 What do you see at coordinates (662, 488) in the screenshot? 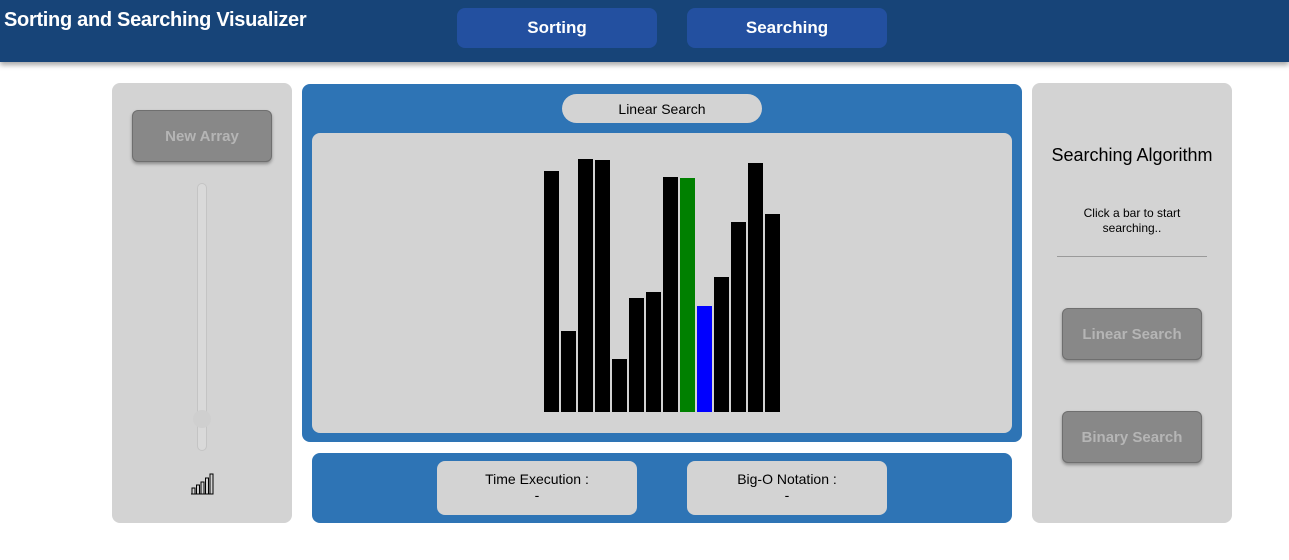
I see `stats-panel: Time Execution : - Big-O Notation : -` at bounding box center [662, 488].